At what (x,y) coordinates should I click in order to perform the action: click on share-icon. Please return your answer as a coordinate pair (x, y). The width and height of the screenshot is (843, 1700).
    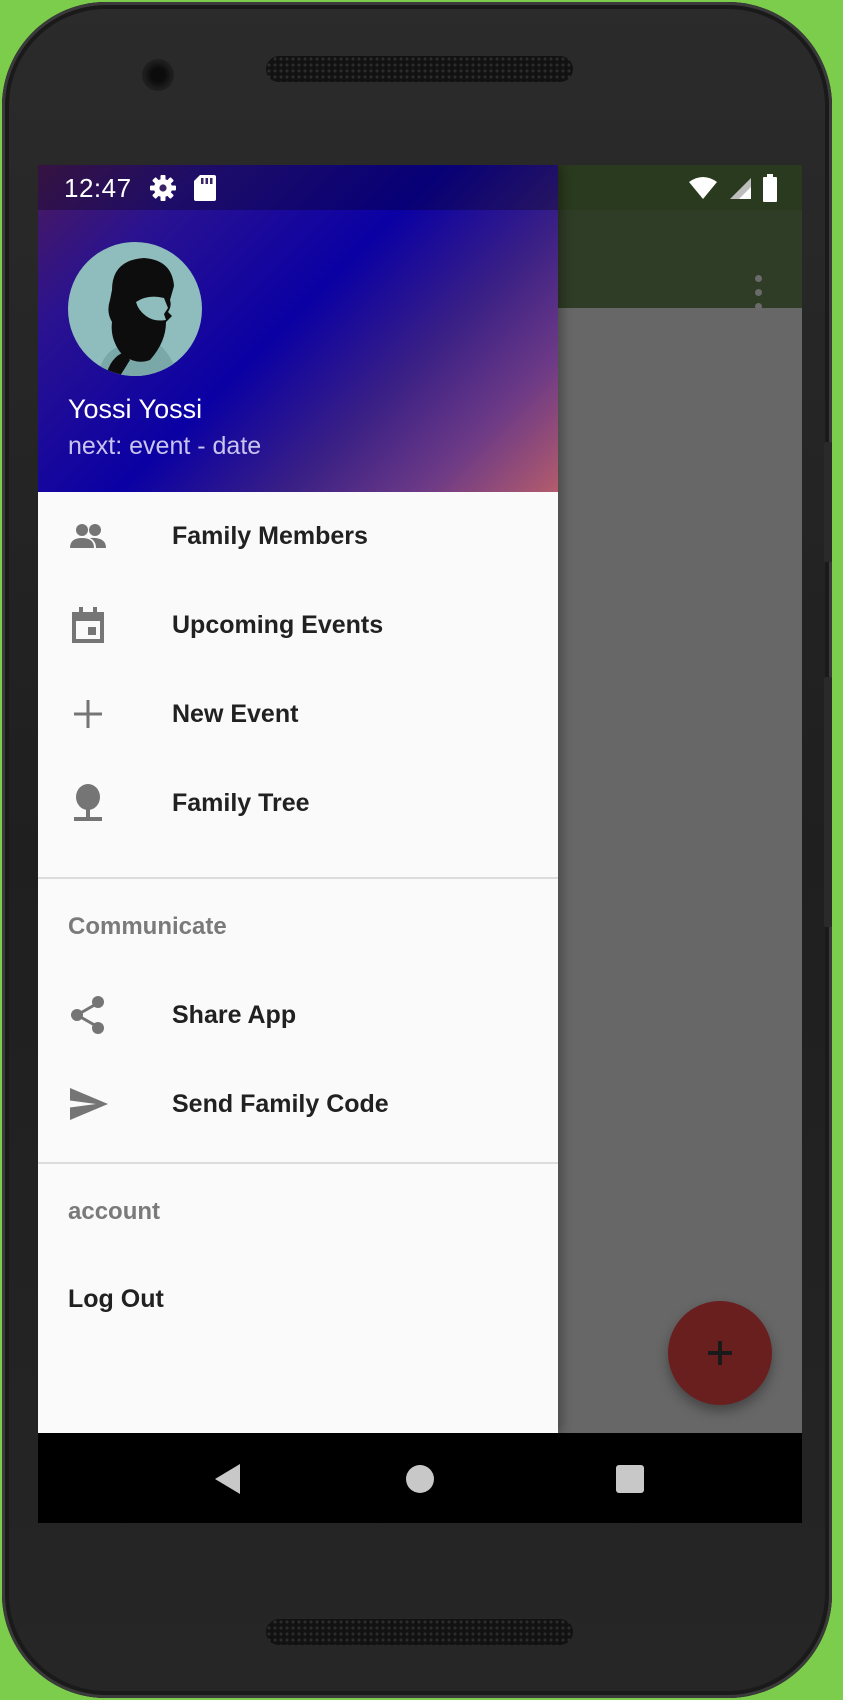
    Looking at the image, I should click on (87, 1015).